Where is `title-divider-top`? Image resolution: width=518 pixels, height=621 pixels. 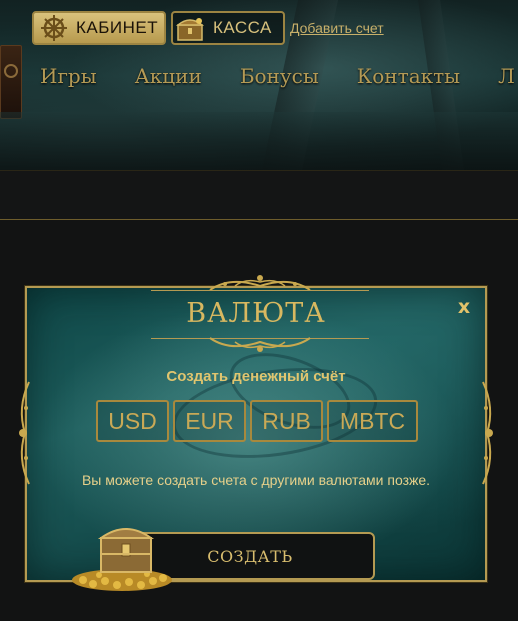
title-divider-top is located at coordinates (260, 290).